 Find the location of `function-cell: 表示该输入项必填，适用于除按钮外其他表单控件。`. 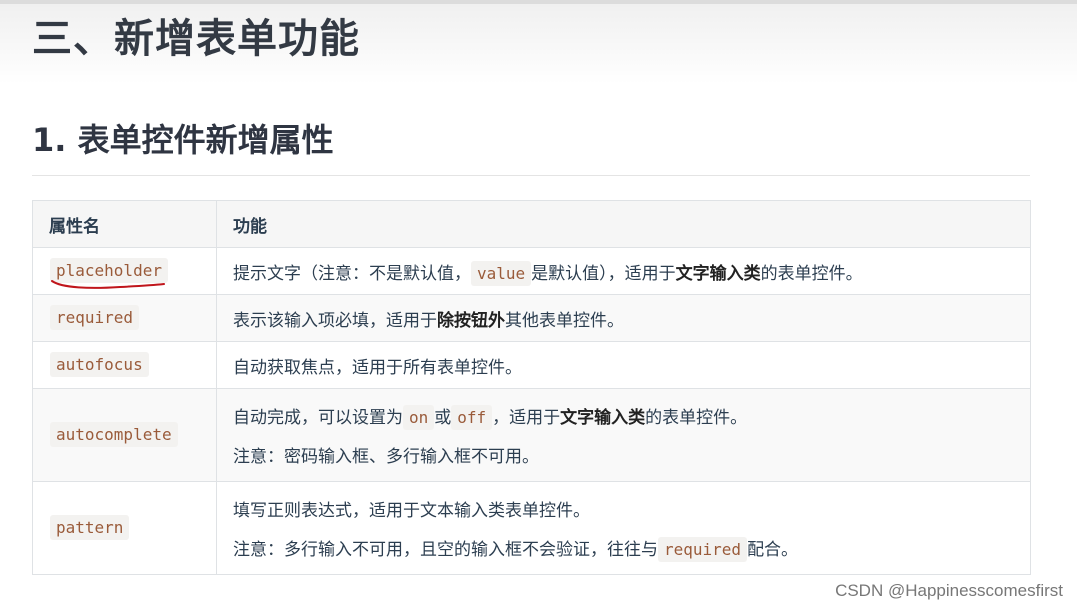

function-cell: 表示该输入项必填，适用于除按钮外其他表单控件。 is located at coordinates (623, 318).